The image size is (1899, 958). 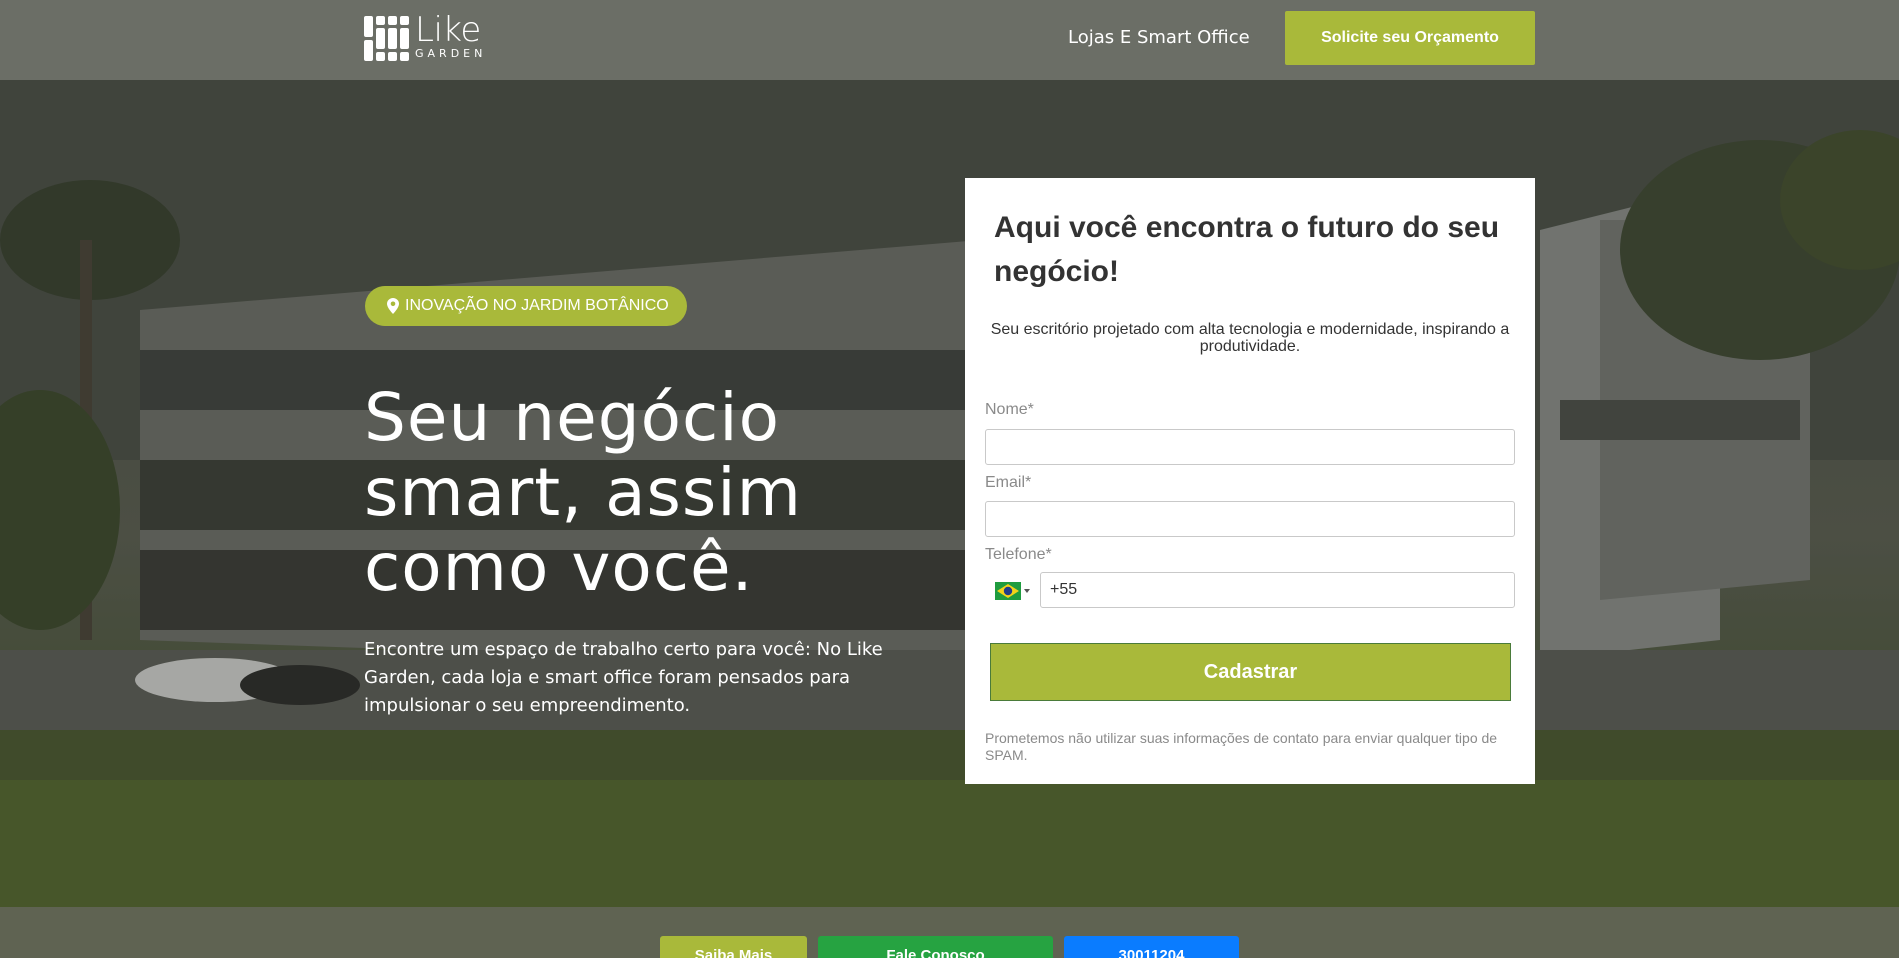 I want to click on logo-secondary-text: GARDEN, so click(x=451, y=53).